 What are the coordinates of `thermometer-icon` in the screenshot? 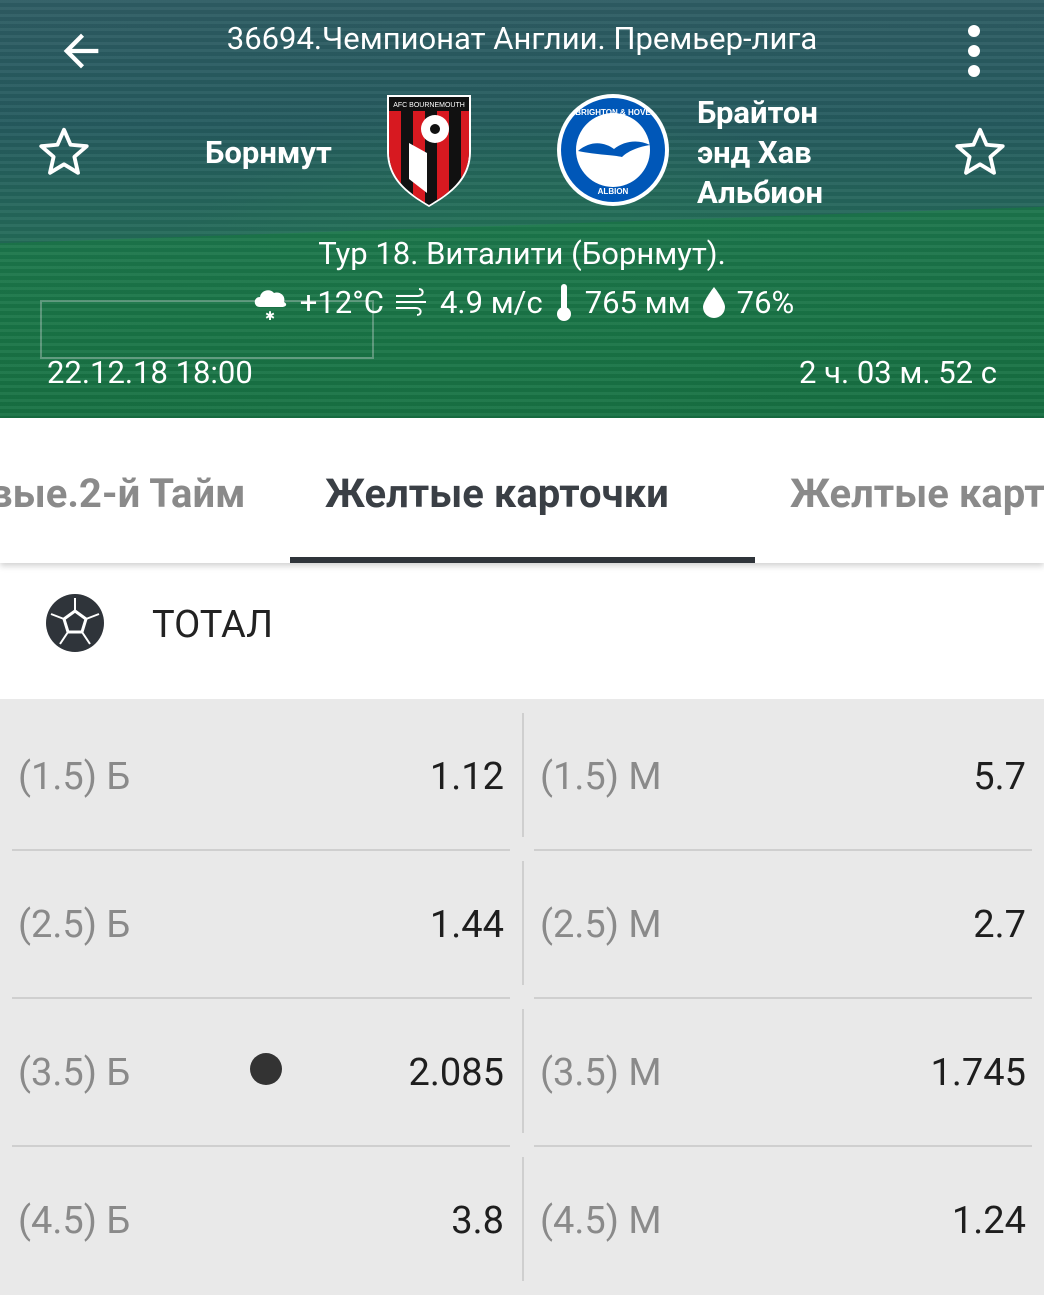 It's located at (563, 302).